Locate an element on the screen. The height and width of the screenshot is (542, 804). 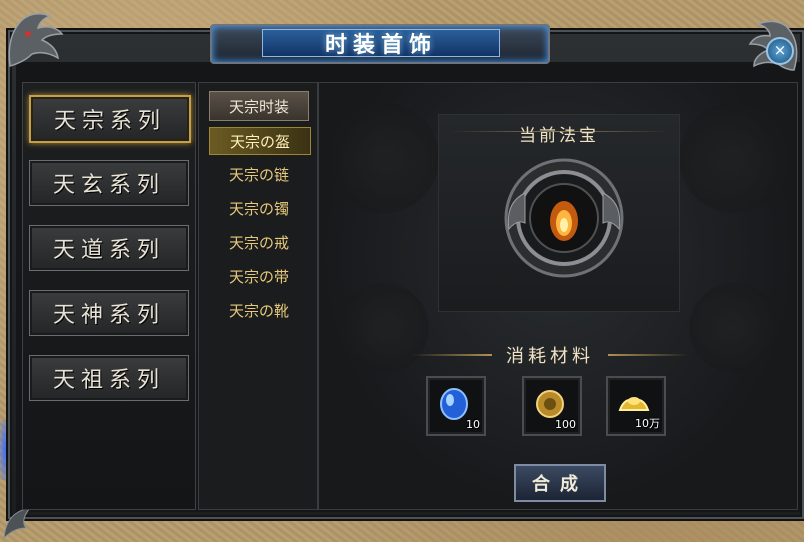
window-title: 时装首饰 is located at coordinates (380, 45).